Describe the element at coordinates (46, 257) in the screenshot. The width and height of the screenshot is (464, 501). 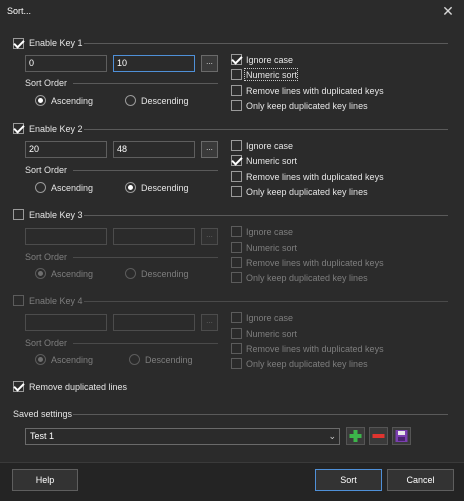
I see `key3-sort-order-label: Sort Order` at that location.